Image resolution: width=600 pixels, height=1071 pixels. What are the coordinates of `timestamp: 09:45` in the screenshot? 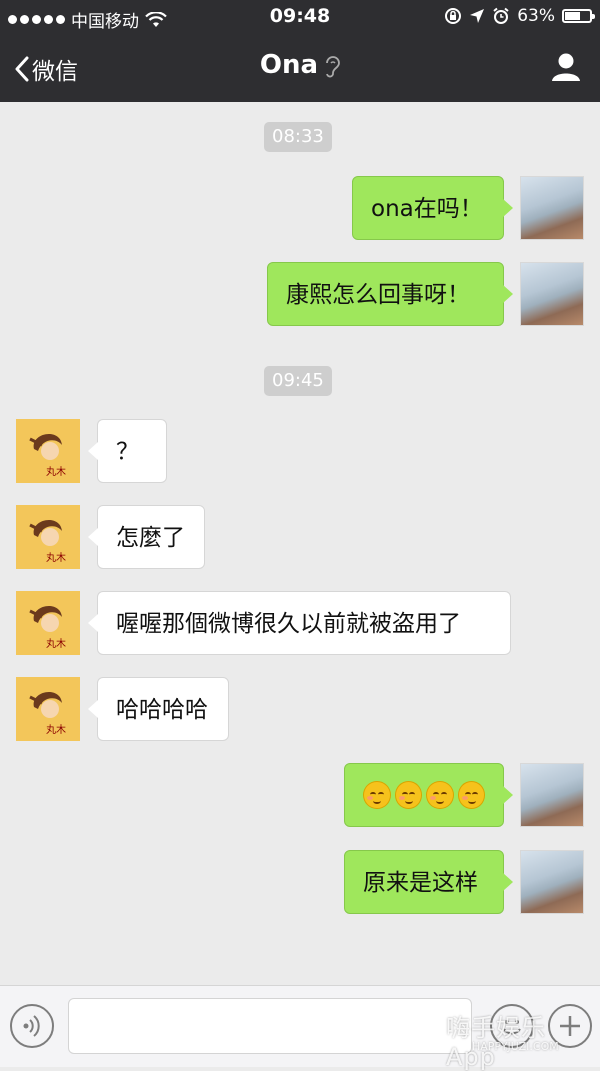 It's located at (298, 381).